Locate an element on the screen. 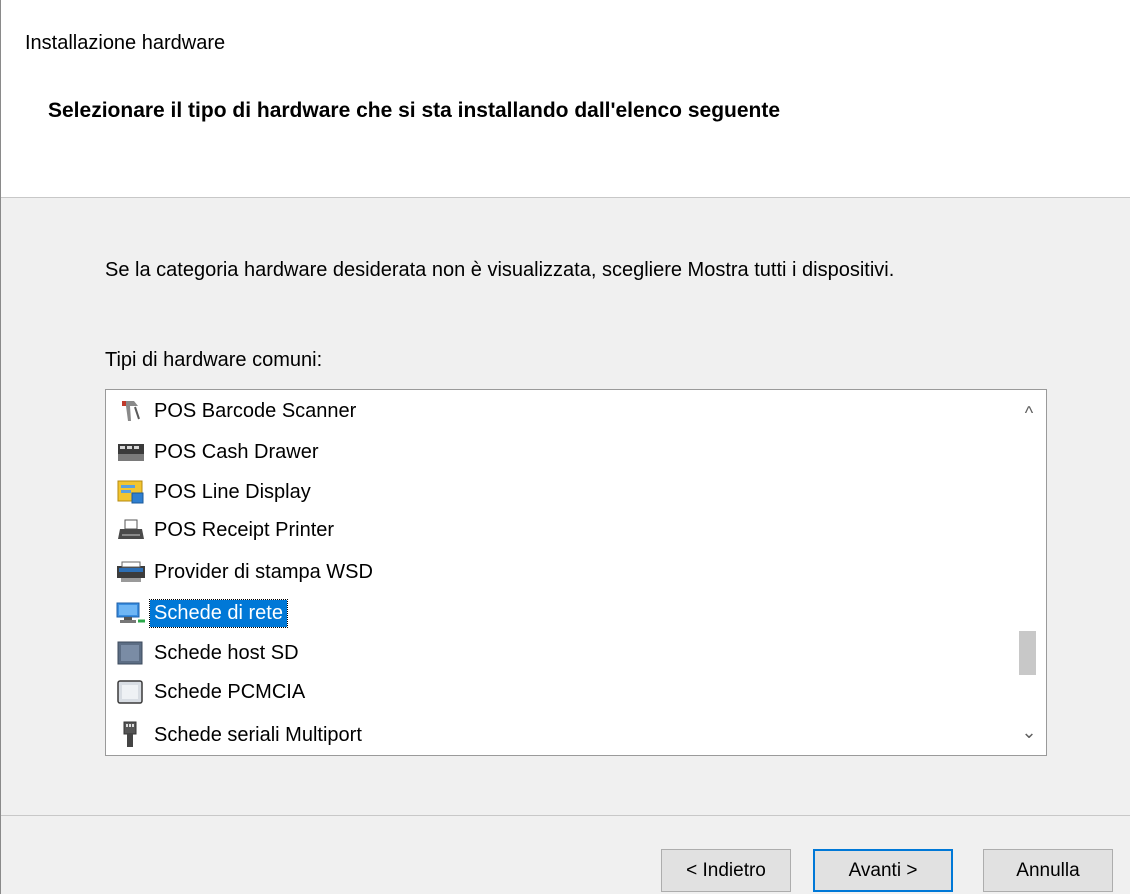 The image size is (1130, 894). window-title: Installazione hardware is located at coordinates (125, 43).